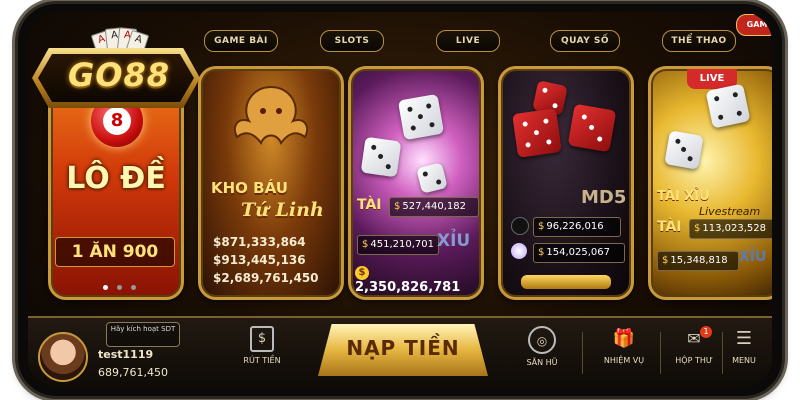 This screenshot has width=800, height=400. I want to click on md5-value-2: $154,025,067, so click(579, 253).